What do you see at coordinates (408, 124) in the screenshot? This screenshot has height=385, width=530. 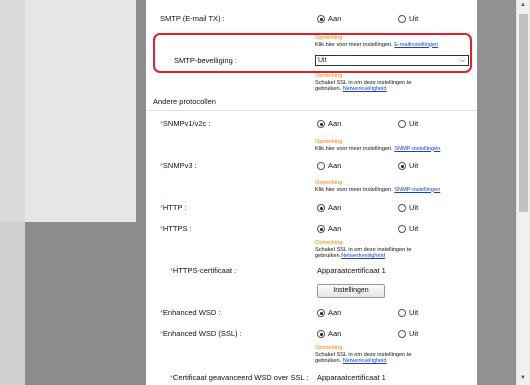 I see `snmpv1-off-radio: Uit` at bounding box center [408, 124].